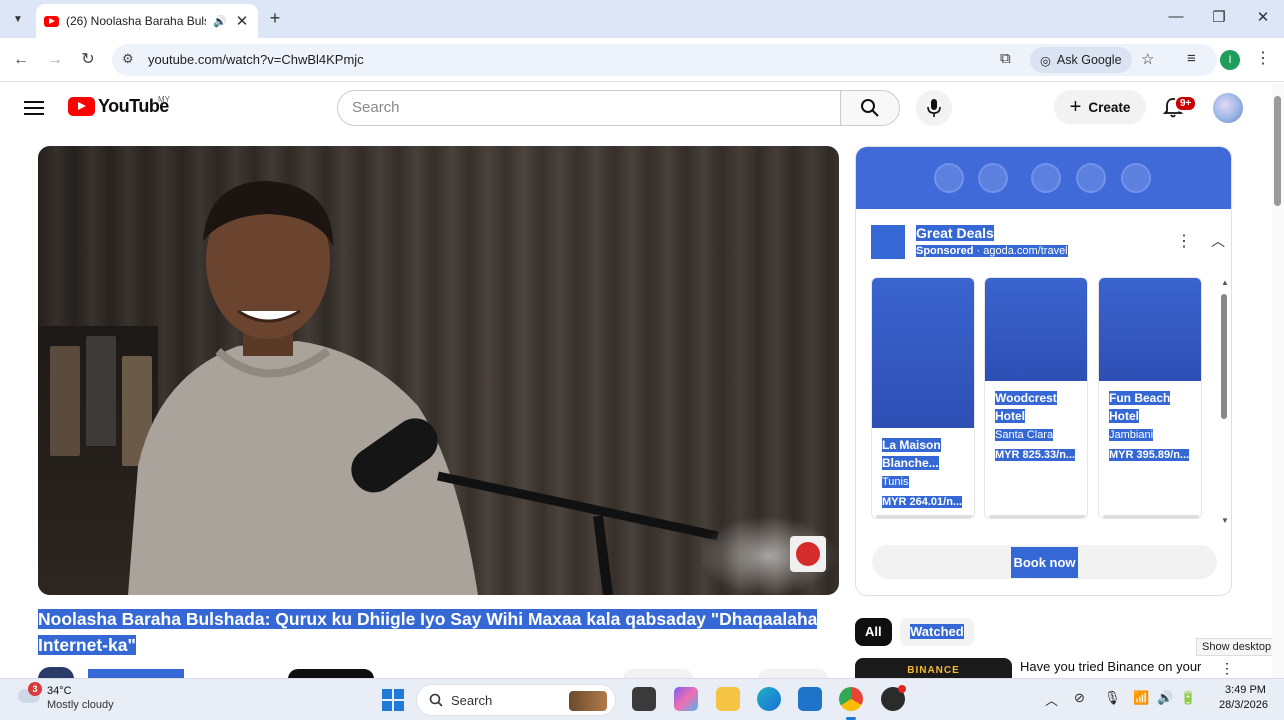 The width and height of the screenshot is (1284, 720). Describe the element at coordinates (588, 701) in the screenshot. I see `search-highlight-image` at that location.